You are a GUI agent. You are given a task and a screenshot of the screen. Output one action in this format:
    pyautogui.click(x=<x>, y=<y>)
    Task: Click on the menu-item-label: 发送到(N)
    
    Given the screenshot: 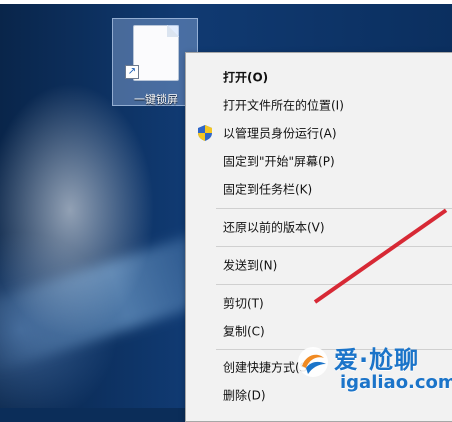 What is the action you would take?
    pyautogui.click(x=250, y=265)
    